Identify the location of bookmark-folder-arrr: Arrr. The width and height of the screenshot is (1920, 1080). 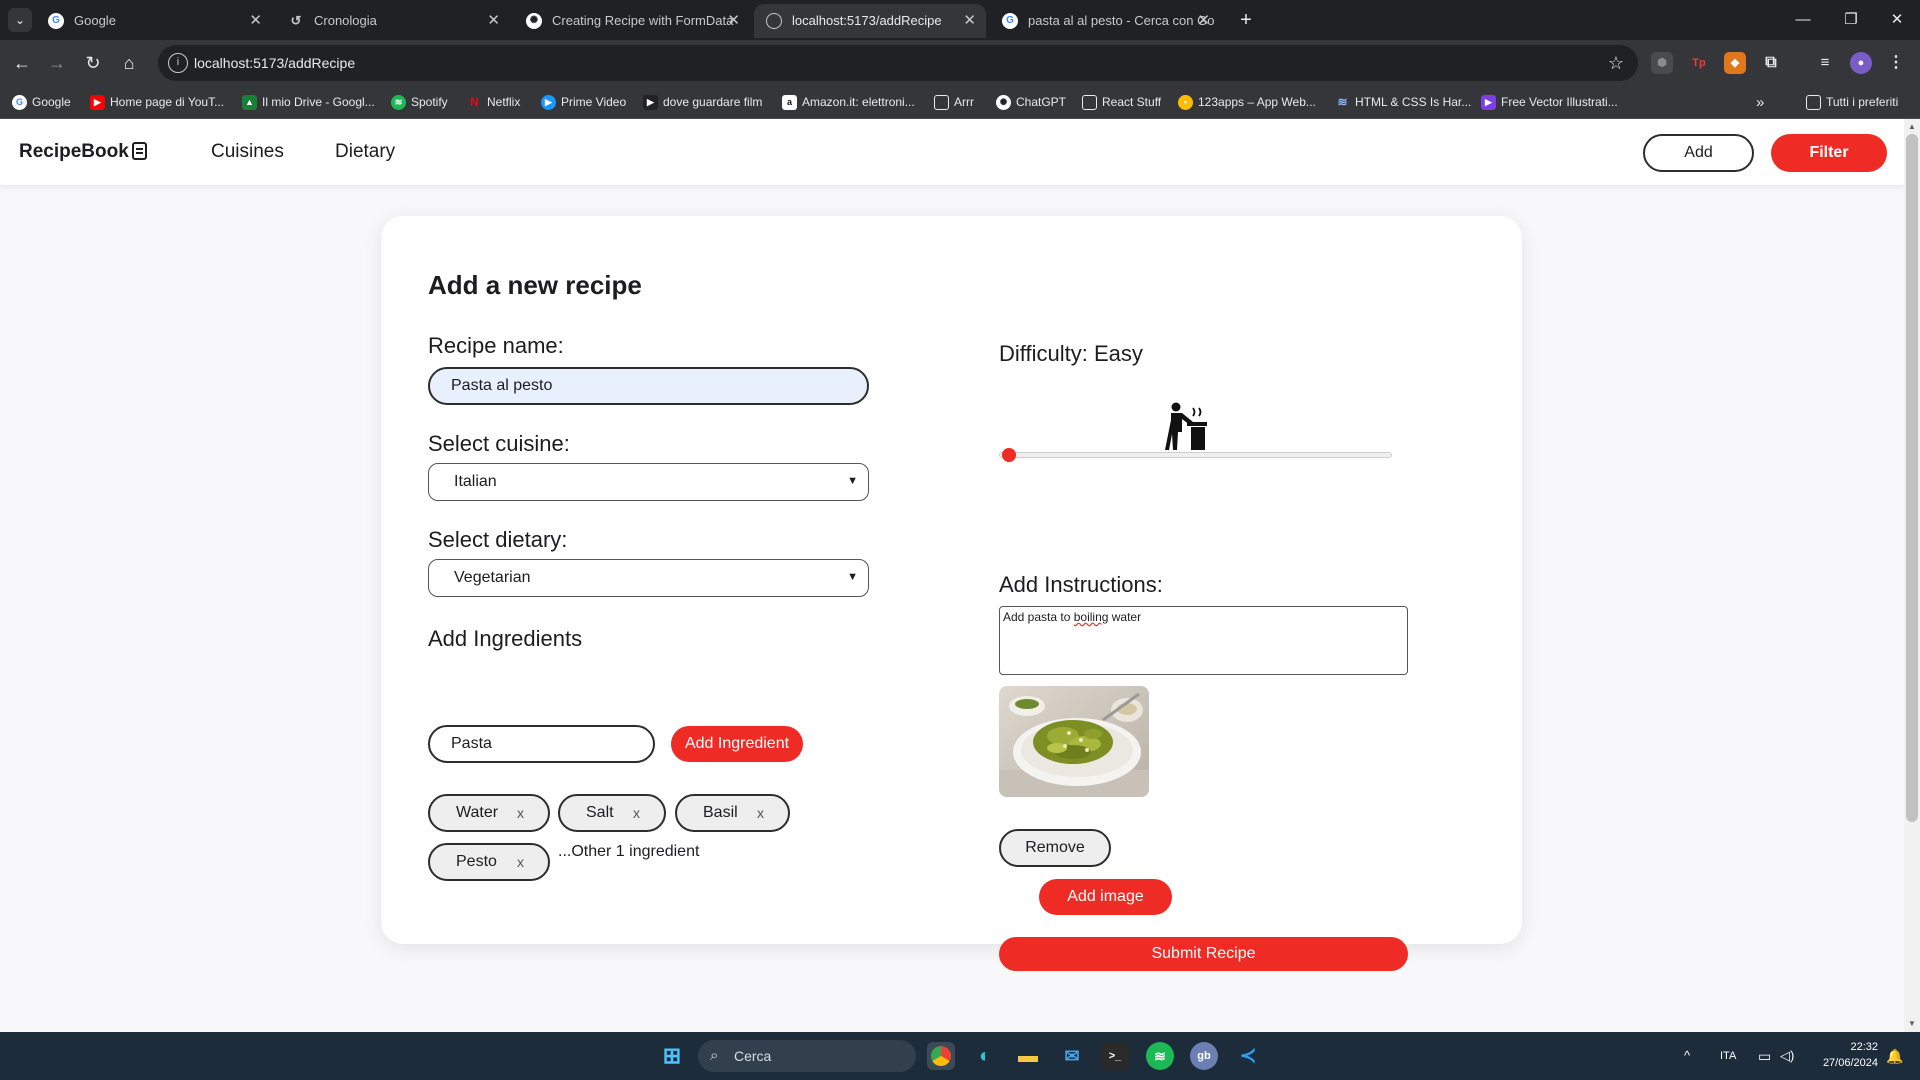
(954, 102).